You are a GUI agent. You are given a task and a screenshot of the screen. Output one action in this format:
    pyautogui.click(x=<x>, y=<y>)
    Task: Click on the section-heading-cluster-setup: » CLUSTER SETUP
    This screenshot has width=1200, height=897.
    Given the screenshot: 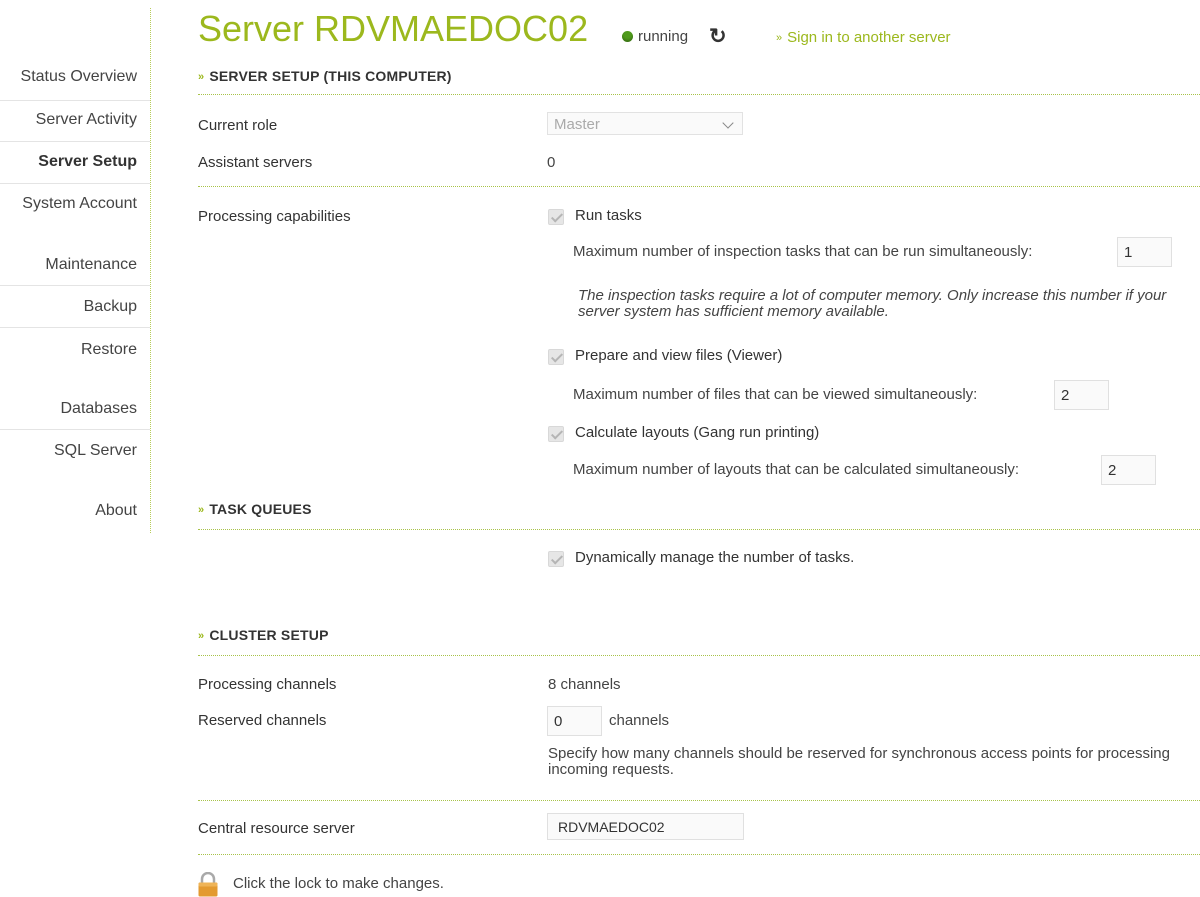 What is the action you would take?
    pyautogui.click(x=263, y=635)
    